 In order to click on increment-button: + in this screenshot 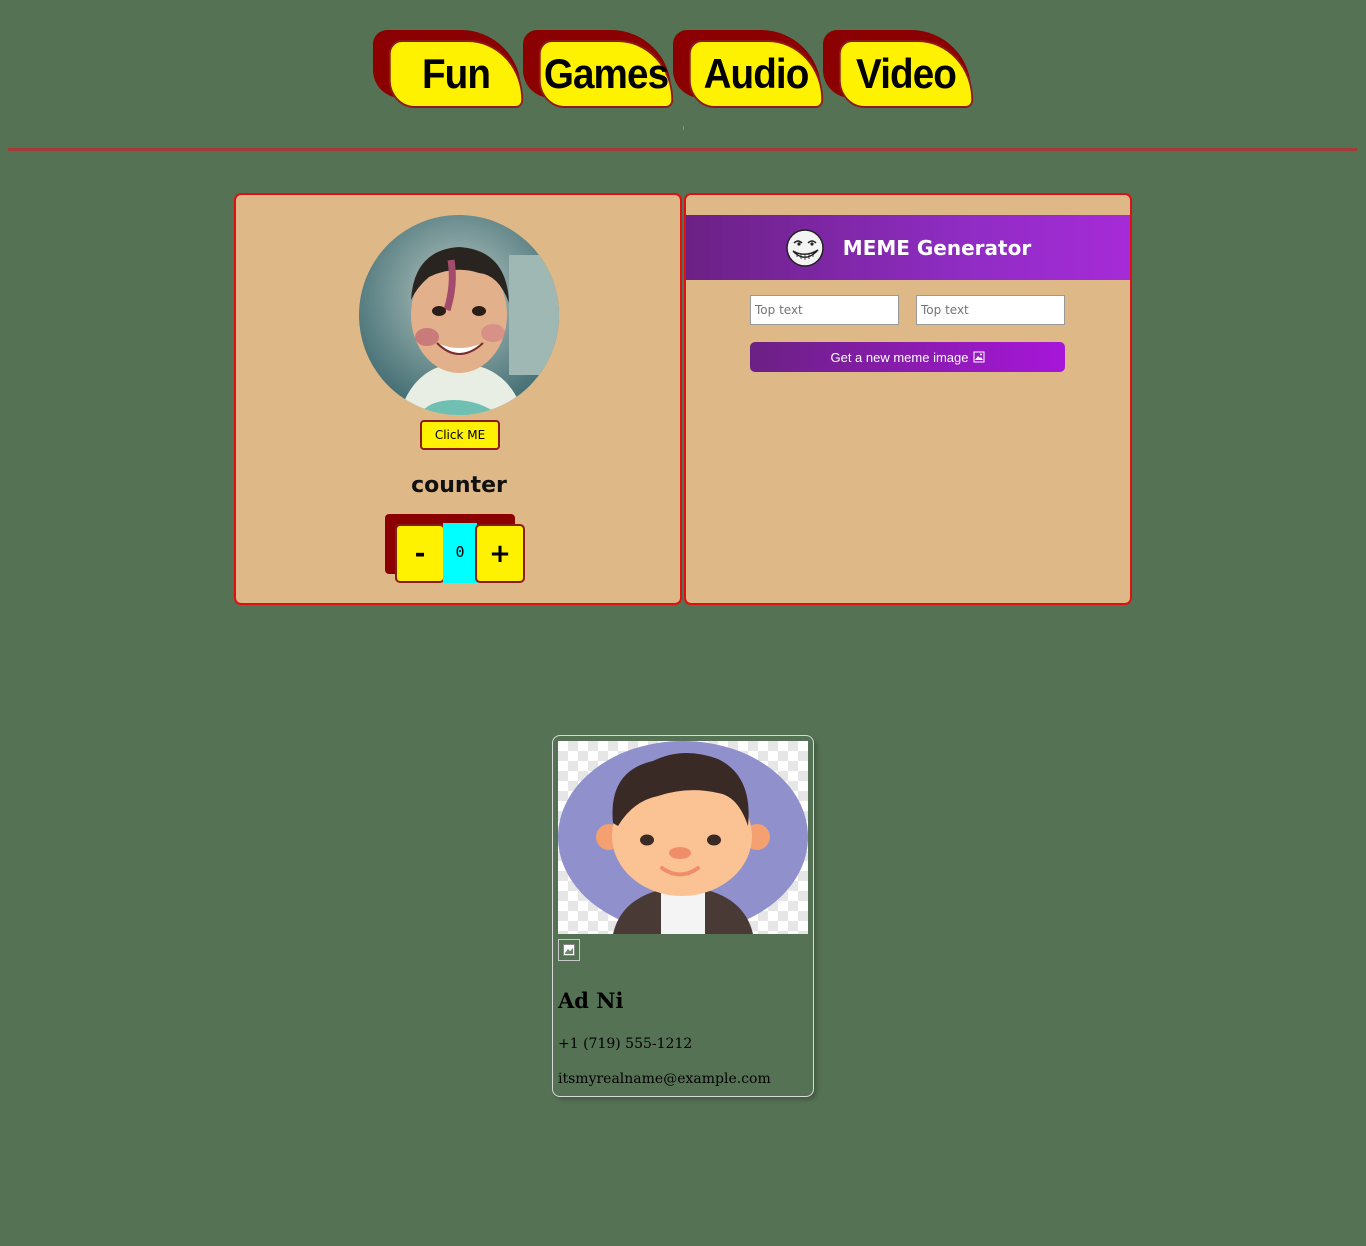, I will do `click(500, 553)`.